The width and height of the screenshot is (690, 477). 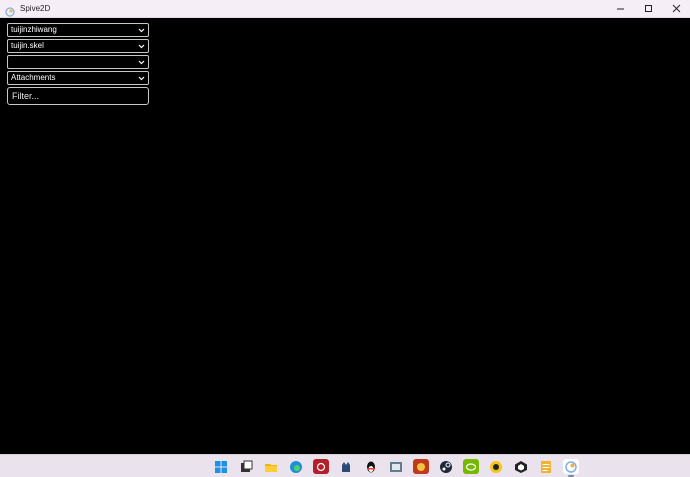 I want to click on taskbar-icons, so click(x=396, y=468).